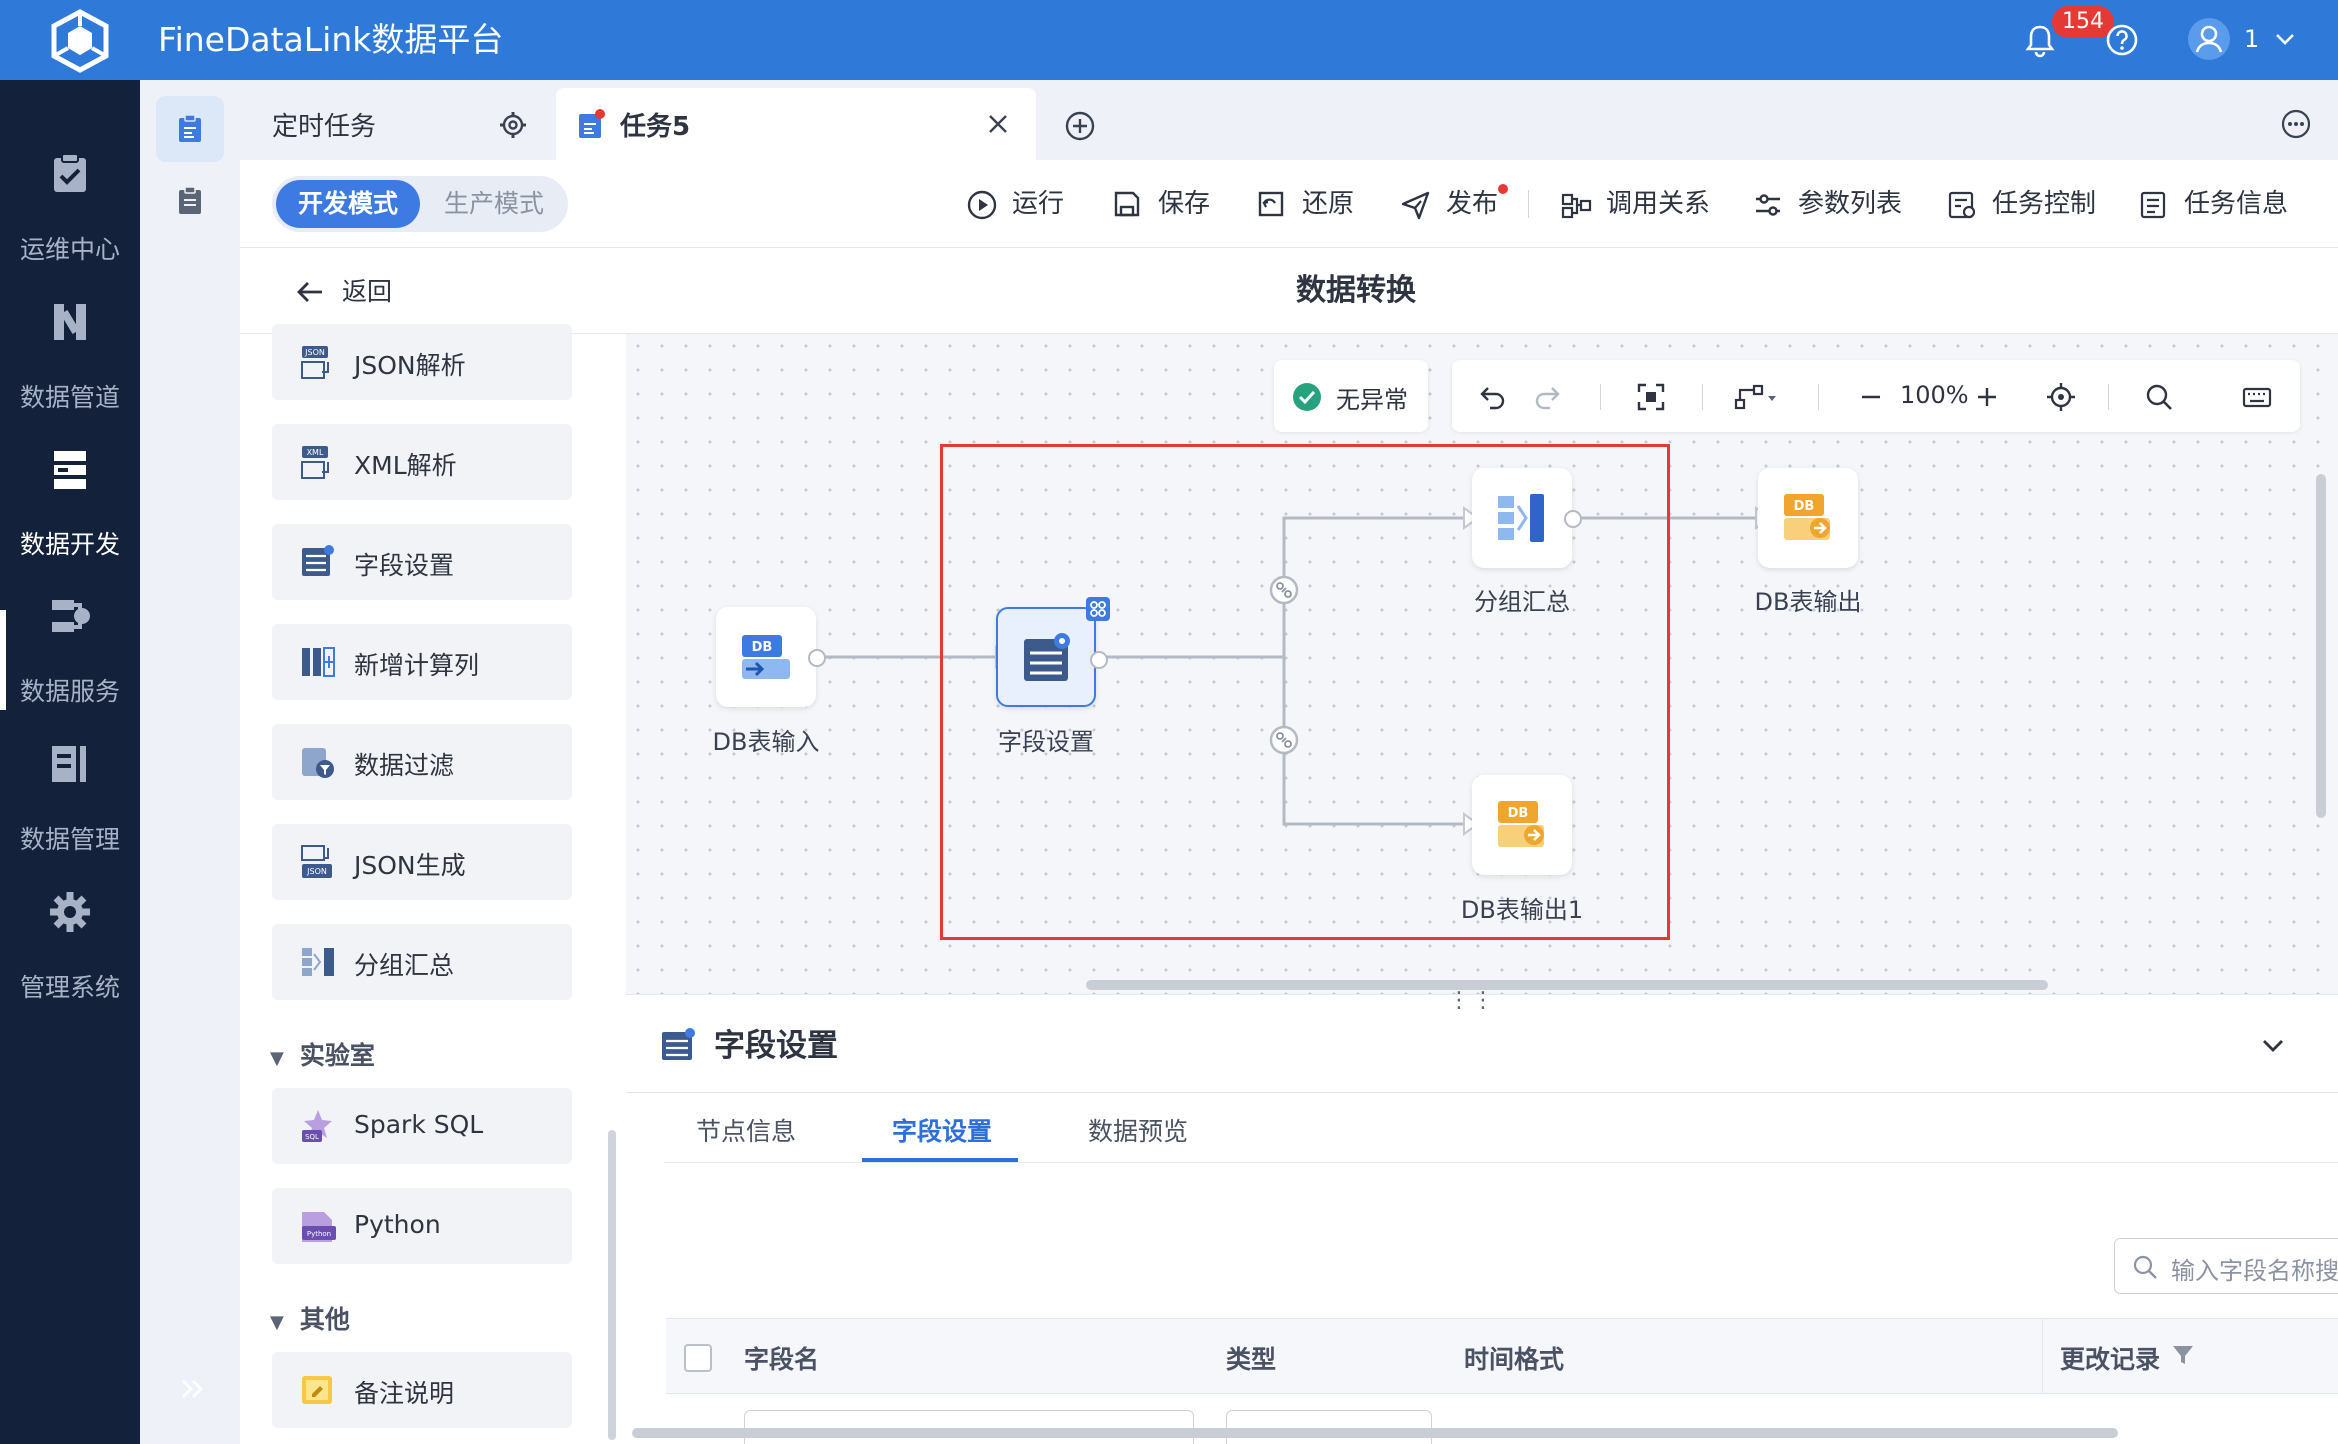  I want to click on sub-nav, so click(190, 762).